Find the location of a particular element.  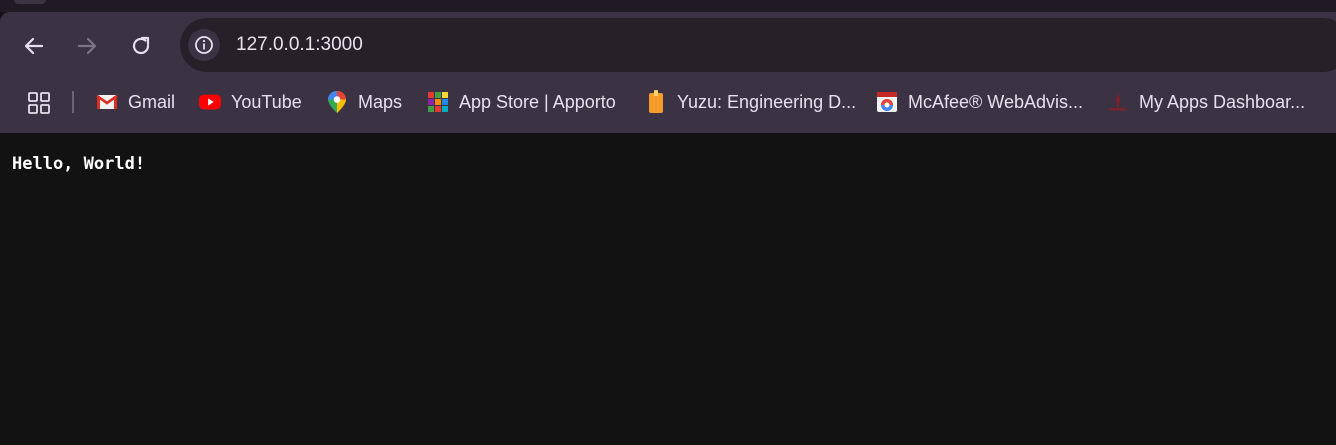

bookmark-label: Gmail is located at coordinates (152, 101).